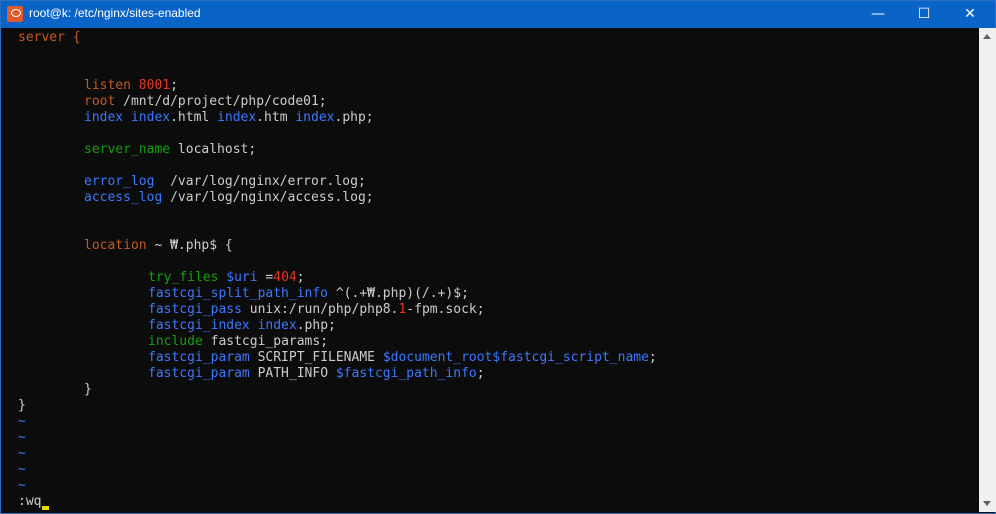 The width and height of the screenshot is (996, 514). I want to click on server-name-value: localhost;, so click(213, 149).